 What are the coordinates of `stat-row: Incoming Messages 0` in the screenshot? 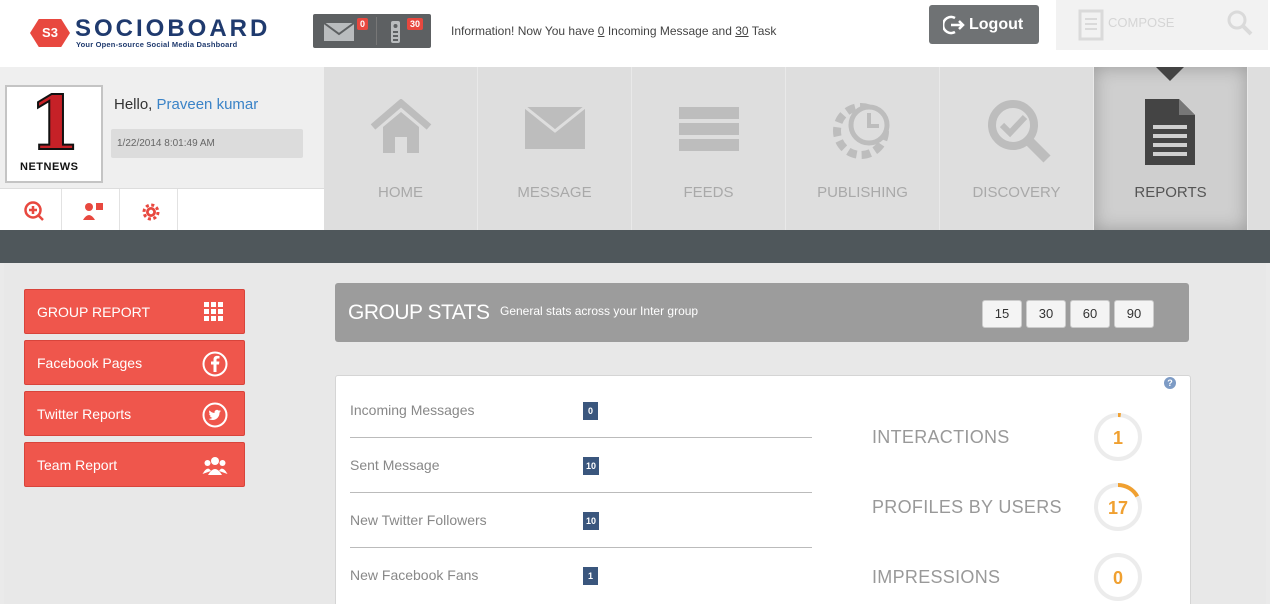 It's located at (581, 410).